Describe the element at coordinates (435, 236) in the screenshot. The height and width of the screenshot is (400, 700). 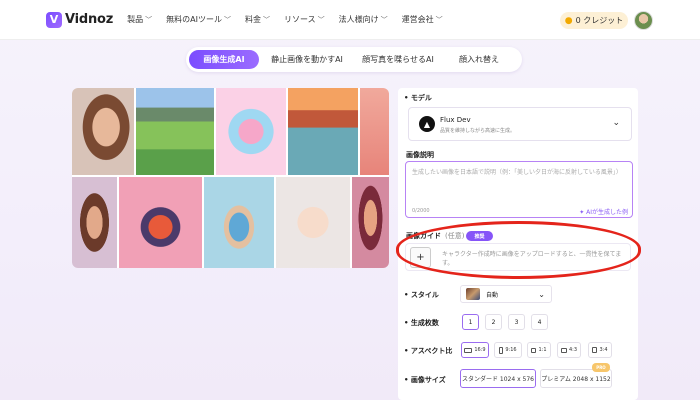
I see `image-guide-label: 画像ガイド (任意)` at that location.